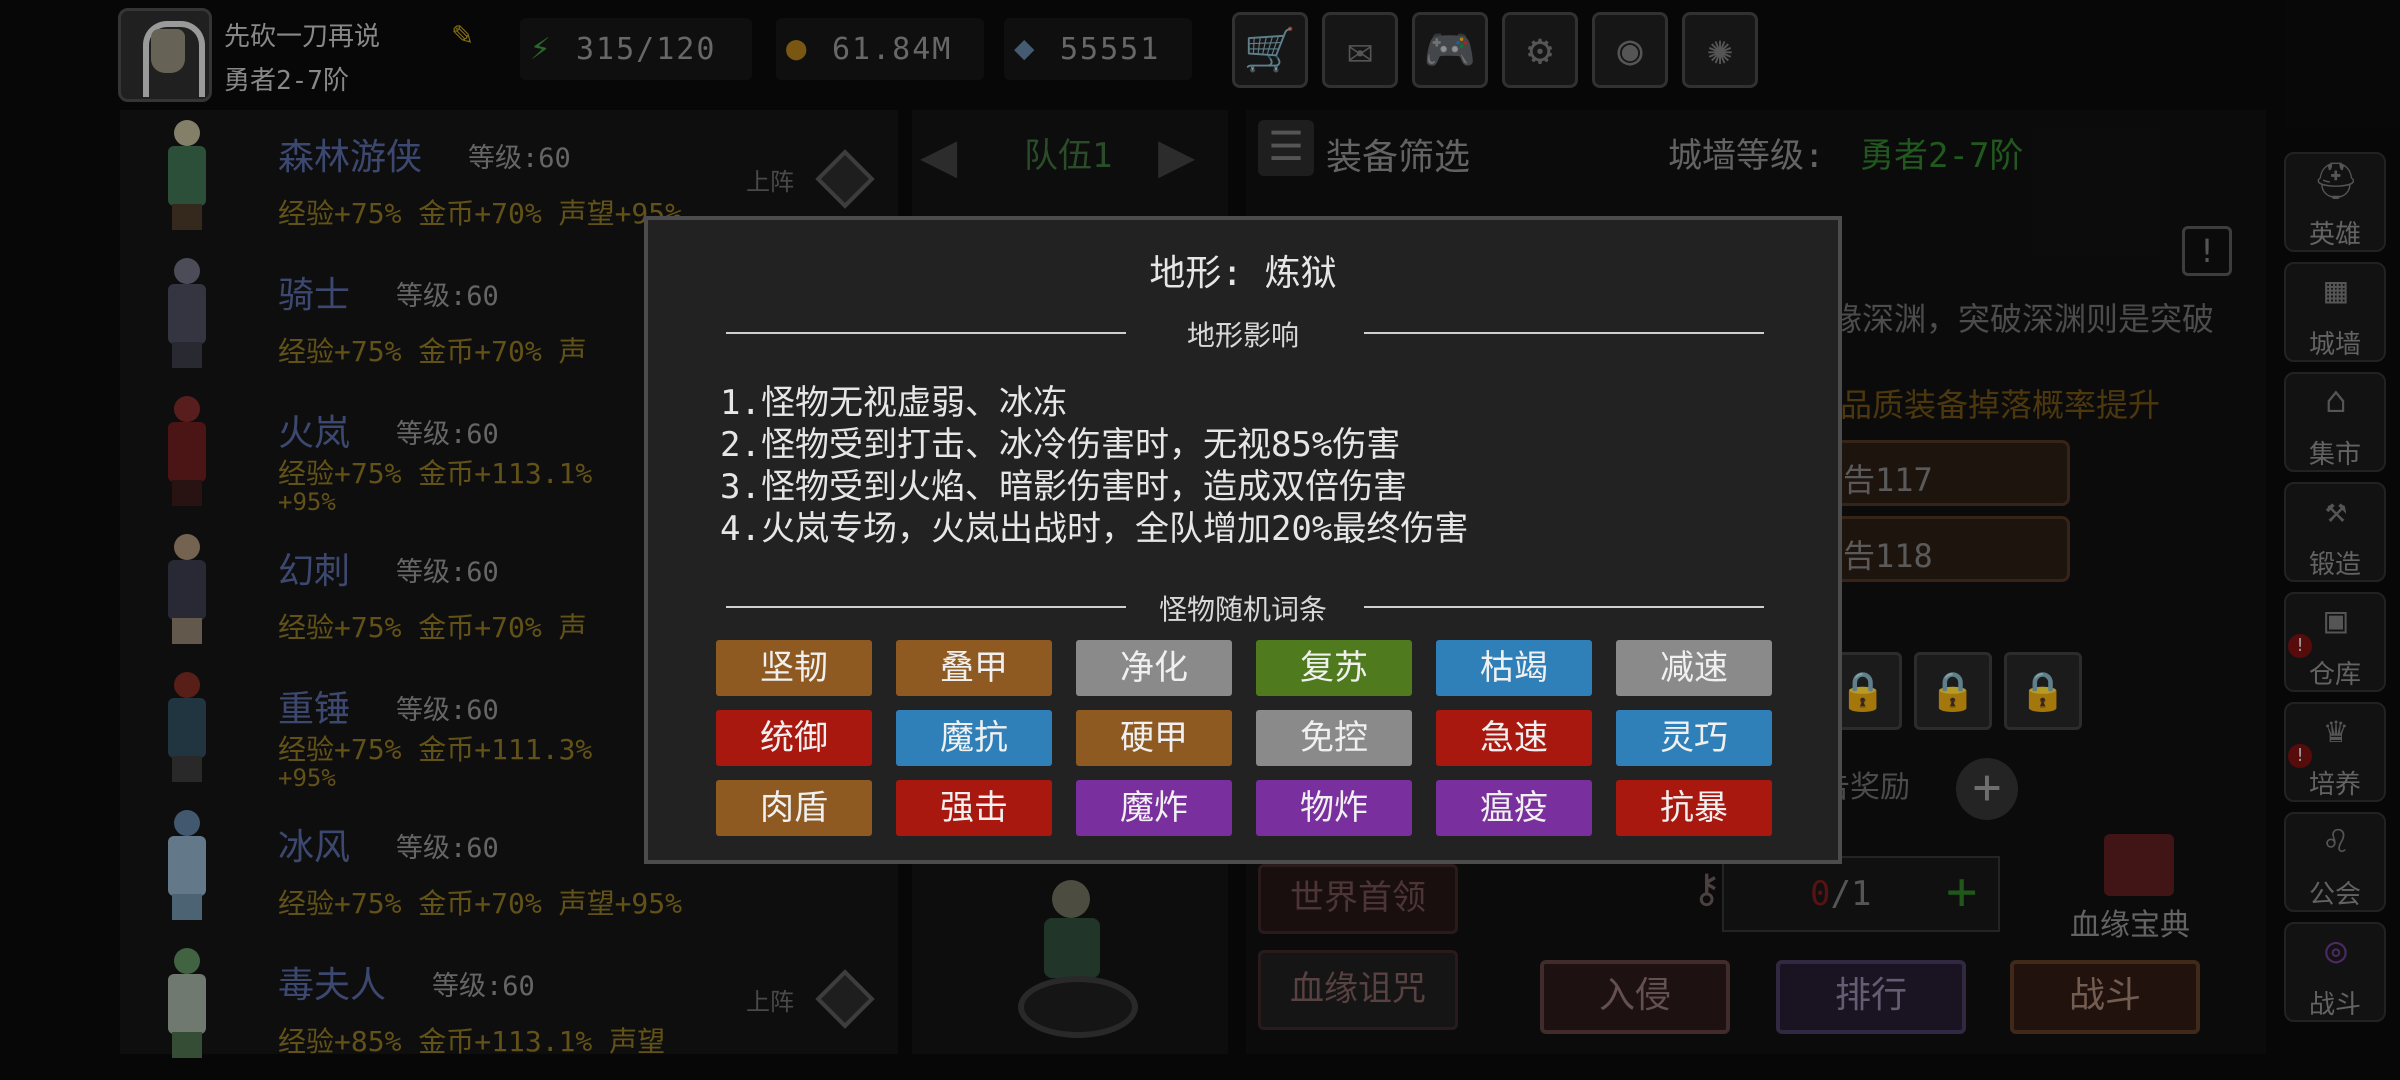 This screenshot has width=2400, height=1080. What do you see at coordinates (974, 808) in the screenshot?
I see `affix-tag: 强击` at bounding box center [974, 808].